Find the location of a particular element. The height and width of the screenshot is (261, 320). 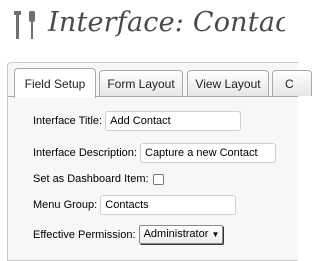

interface-description-input: Capture a new Contact is located at coordinates (208, 153).